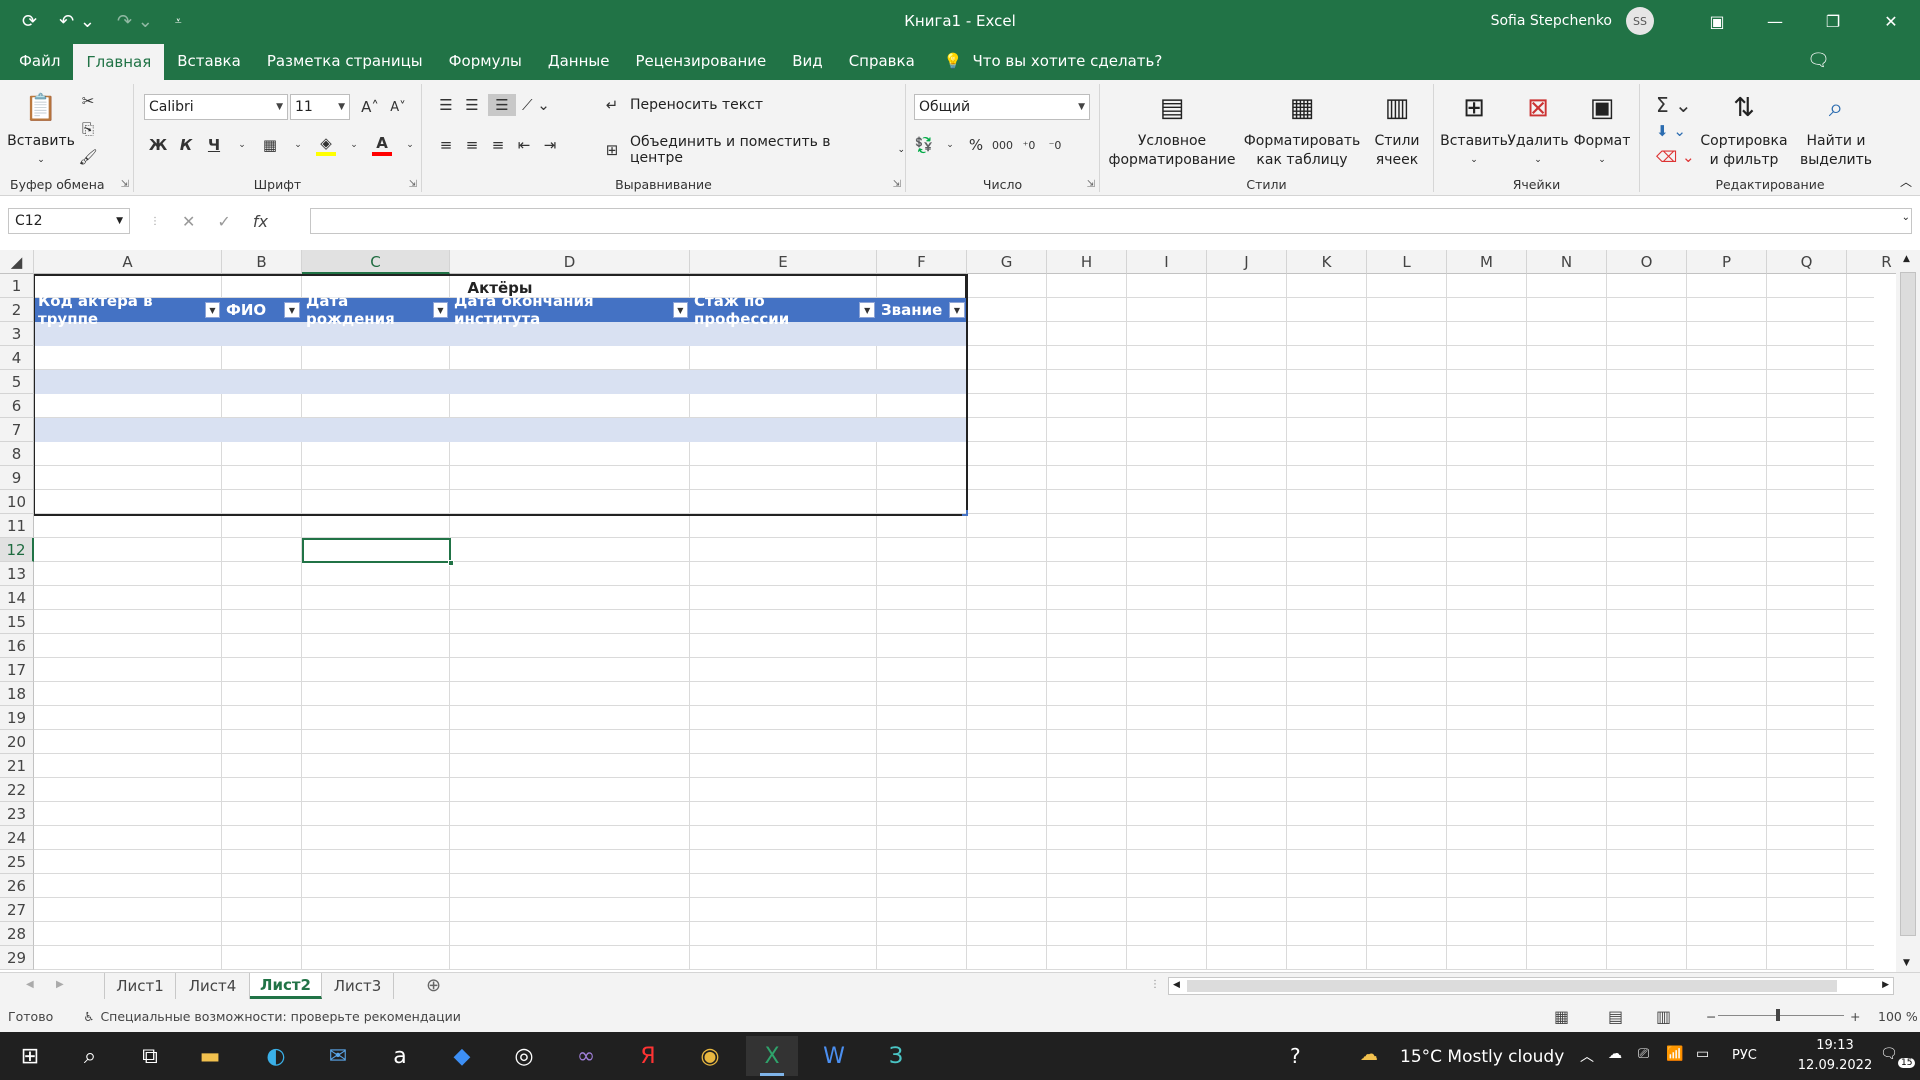 The image size is (1920, 1080). Describe the element at coordinates (524, 145) in the screenshot. I see `decrease-indent-icon: ⇤` at that location.